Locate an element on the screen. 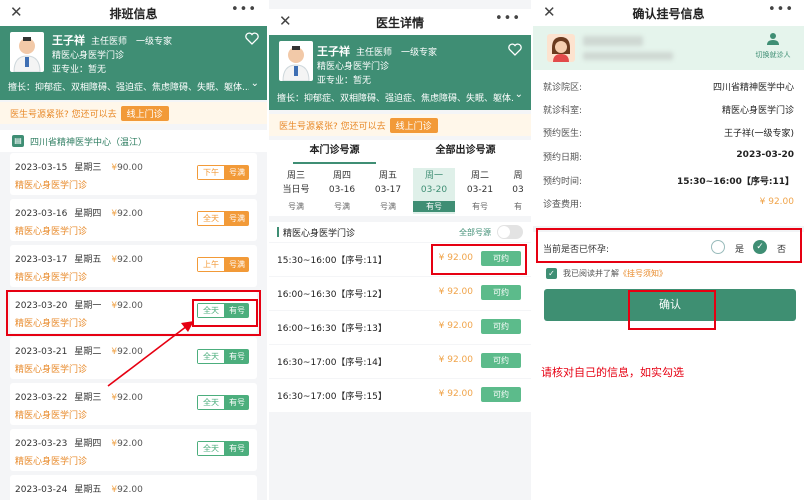 The image size is (804, 500). patient-name-masked is located at coordinates (613, 41).